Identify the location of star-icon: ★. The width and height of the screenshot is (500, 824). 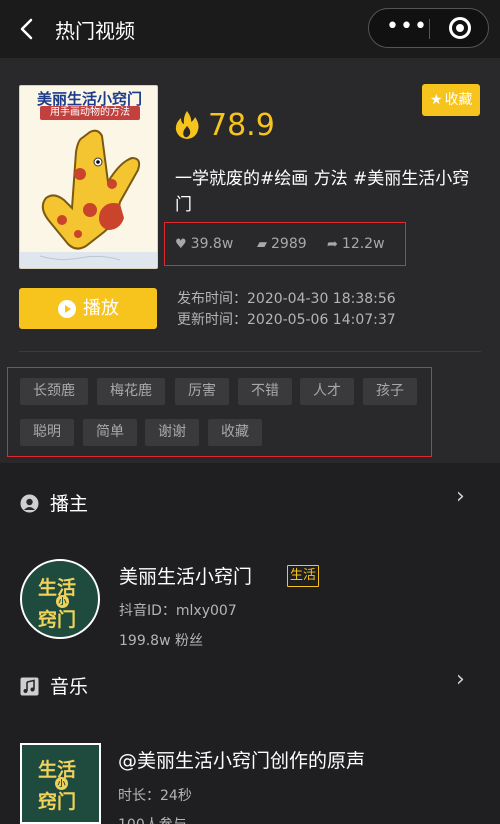
(436, 100).